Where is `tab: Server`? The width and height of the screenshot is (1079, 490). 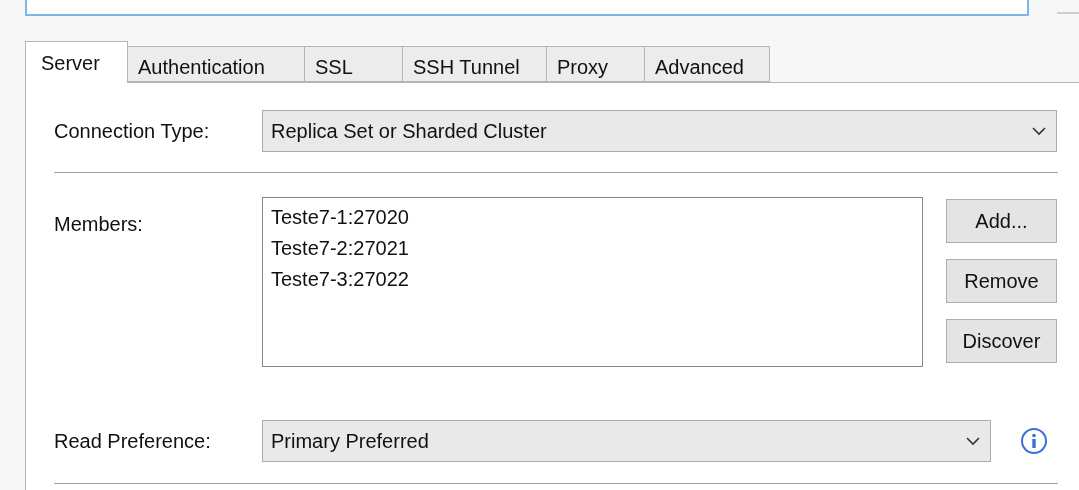 tab: Server is located at coordinates (76, 62).